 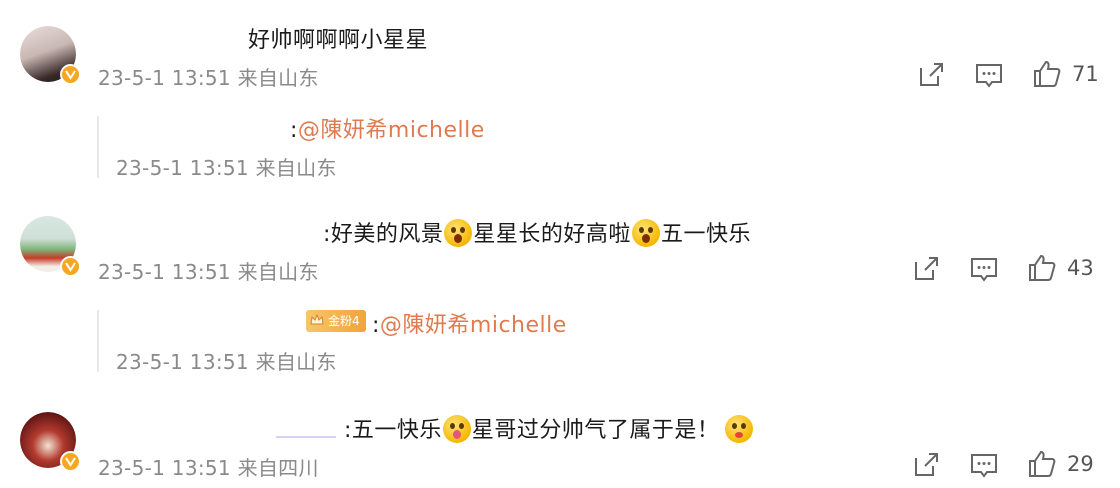 What do you see at coordinates (336, 321) in the screenshot?
I see `fan-badge: 金粉4` at bounding box center [336, 321].